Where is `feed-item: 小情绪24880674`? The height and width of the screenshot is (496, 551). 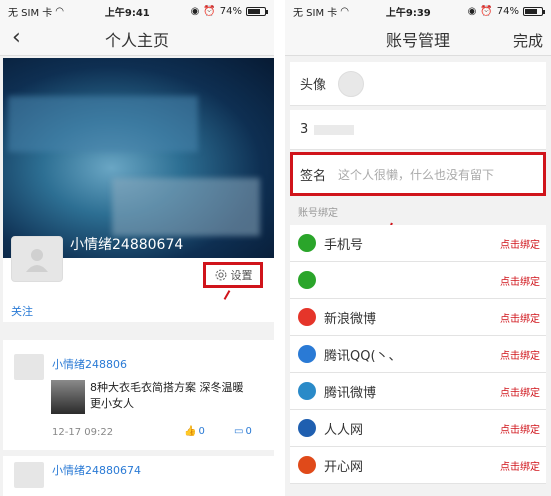 feed-item: 小情绪24880674 is located at coordinates (138, 476).